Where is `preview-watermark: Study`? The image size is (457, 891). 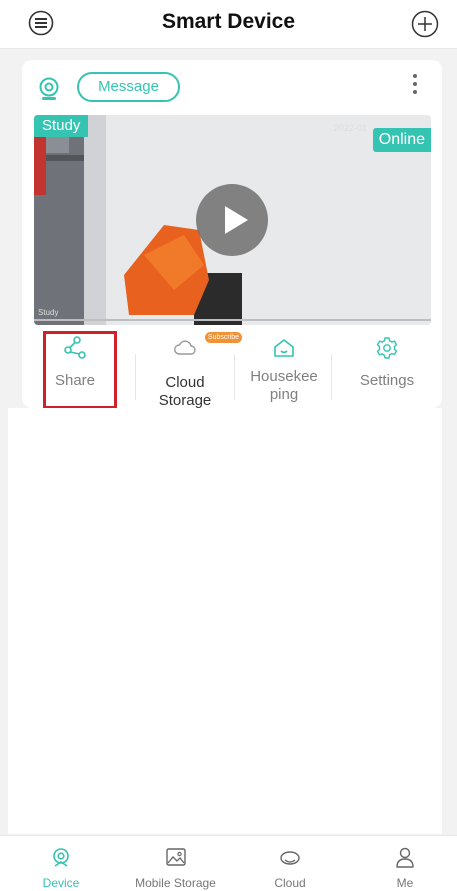
preview-watermark: Study is located at coordinates (48, 312).